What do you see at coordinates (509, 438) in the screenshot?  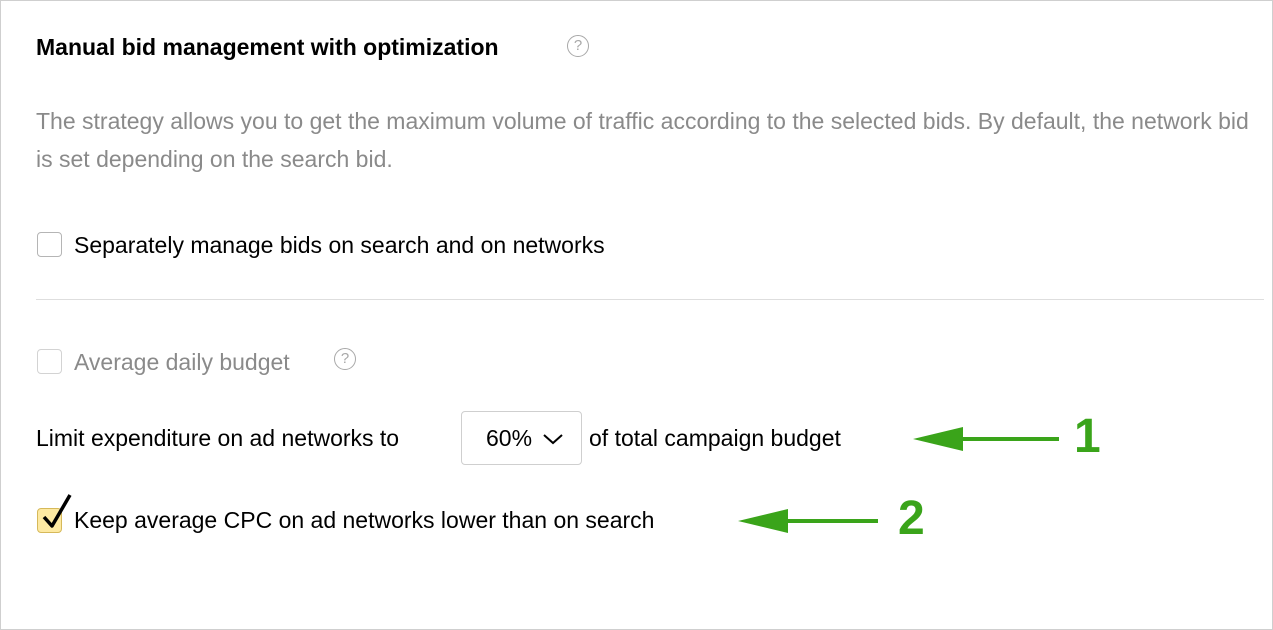 I see `network-limit-value: 60%` at bounding box center [509, 438].